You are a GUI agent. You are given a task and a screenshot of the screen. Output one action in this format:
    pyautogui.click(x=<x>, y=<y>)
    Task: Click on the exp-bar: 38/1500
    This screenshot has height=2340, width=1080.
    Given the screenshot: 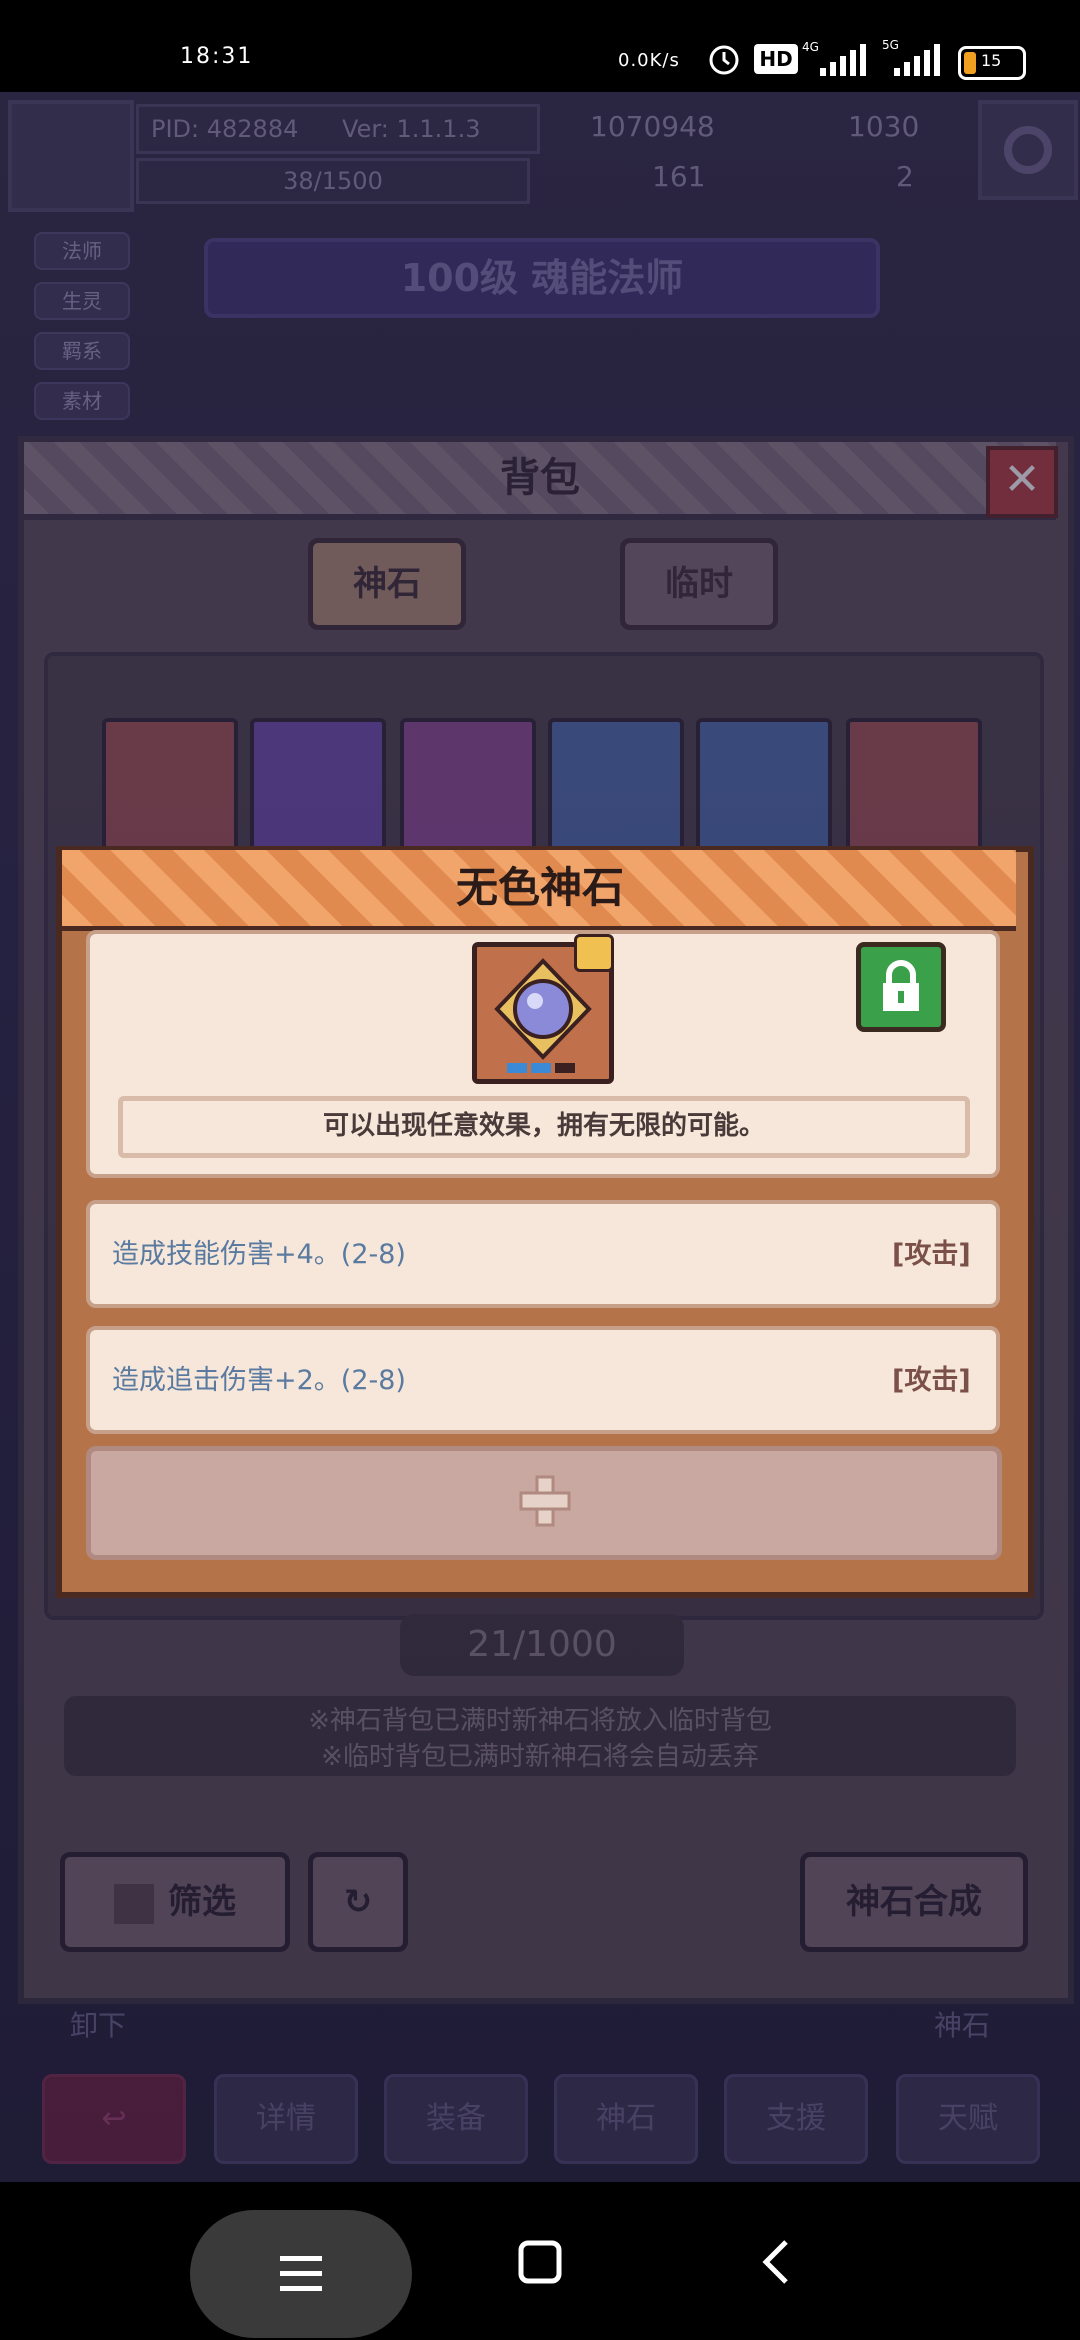 What is the action you would take?
    pyautogui.click(x=333, y=181)
    